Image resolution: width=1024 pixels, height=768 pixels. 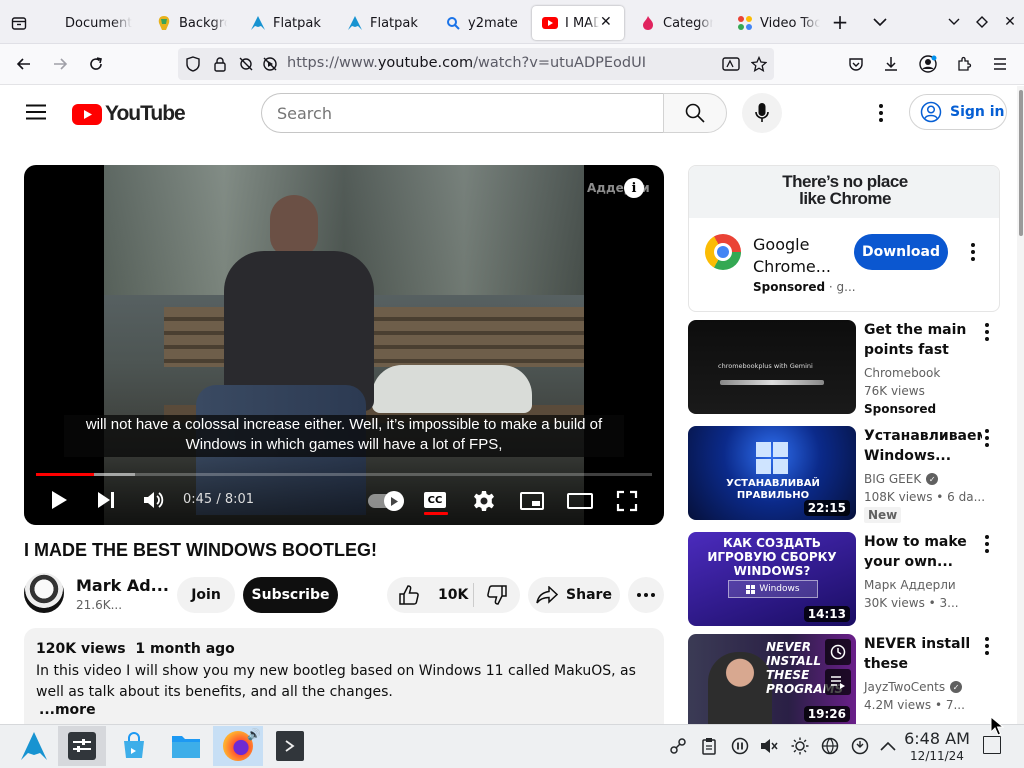 I want to click on subscribe-button: Subscribe, so click(x=290, y=595).